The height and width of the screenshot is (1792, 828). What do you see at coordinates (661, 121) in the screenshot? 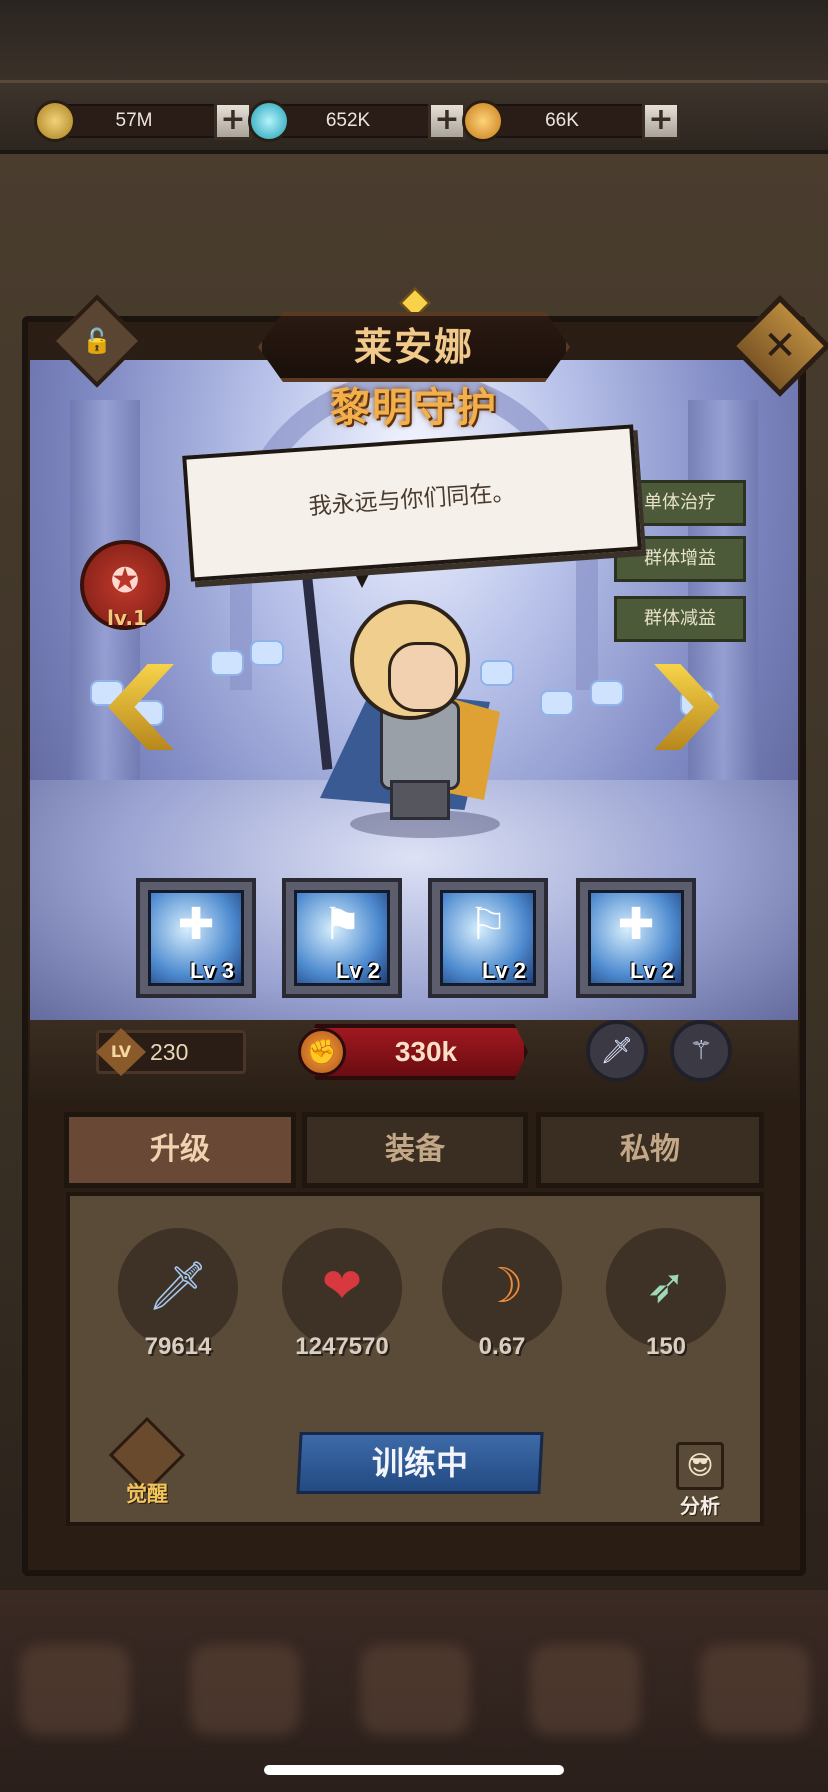
I see `add-medal-button: +` at bounding box center [661, 121].